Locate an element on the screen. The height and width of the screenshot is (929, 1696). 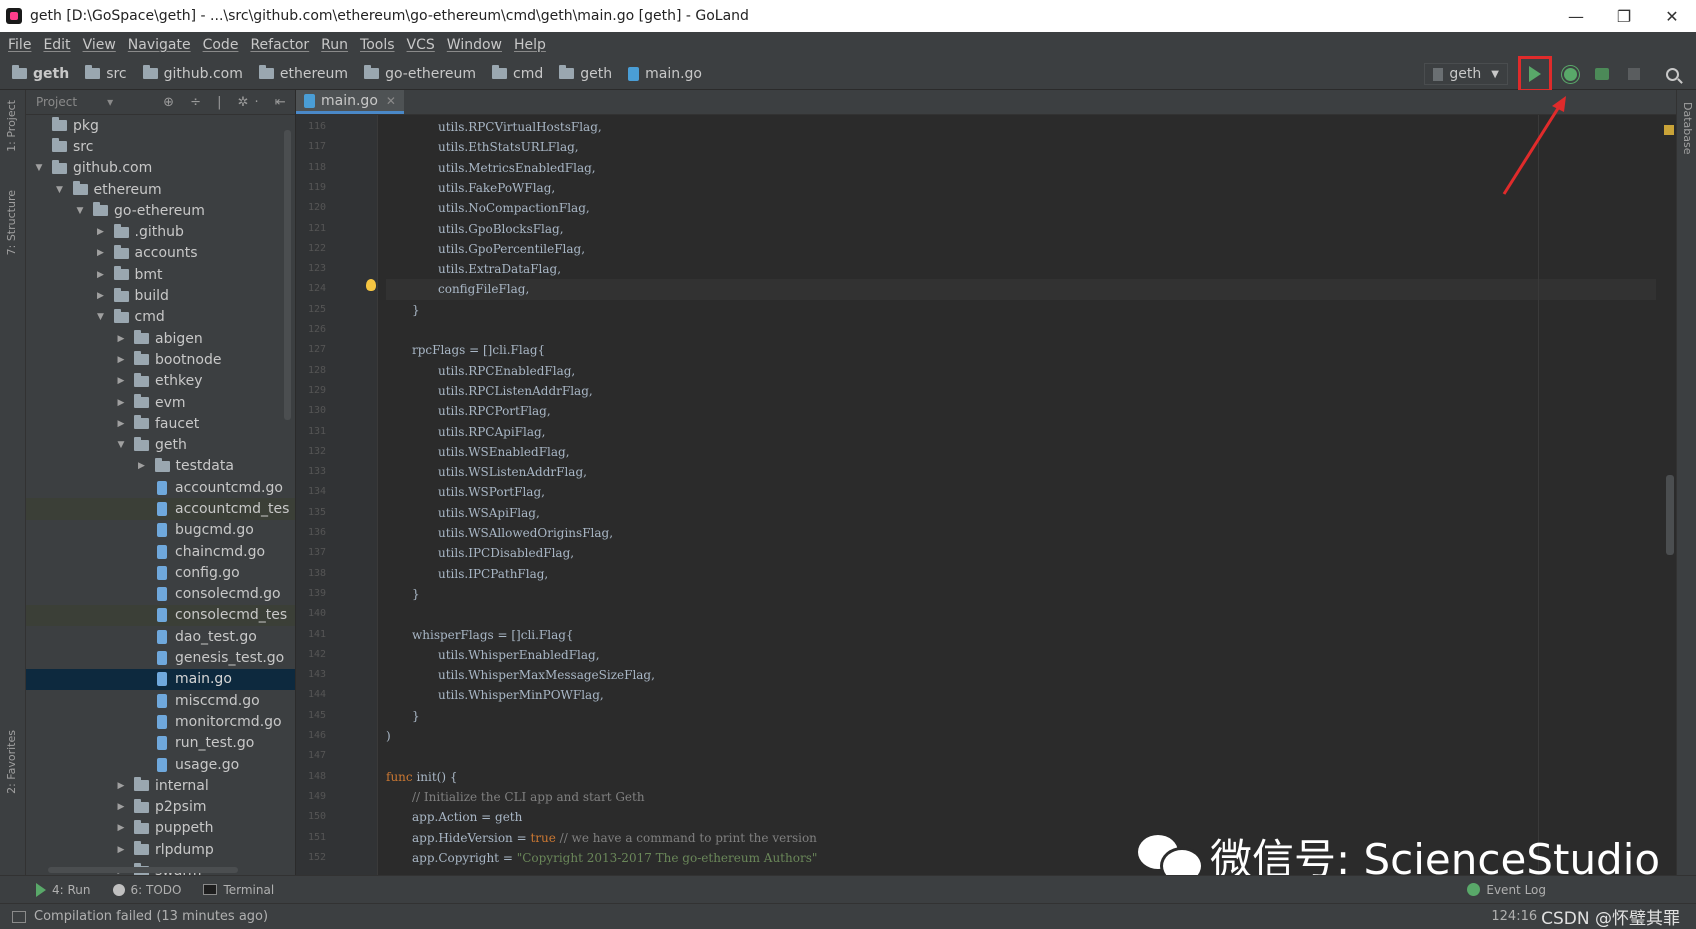
menu-item-vcs: VCS is located at coordinates (421, 45).